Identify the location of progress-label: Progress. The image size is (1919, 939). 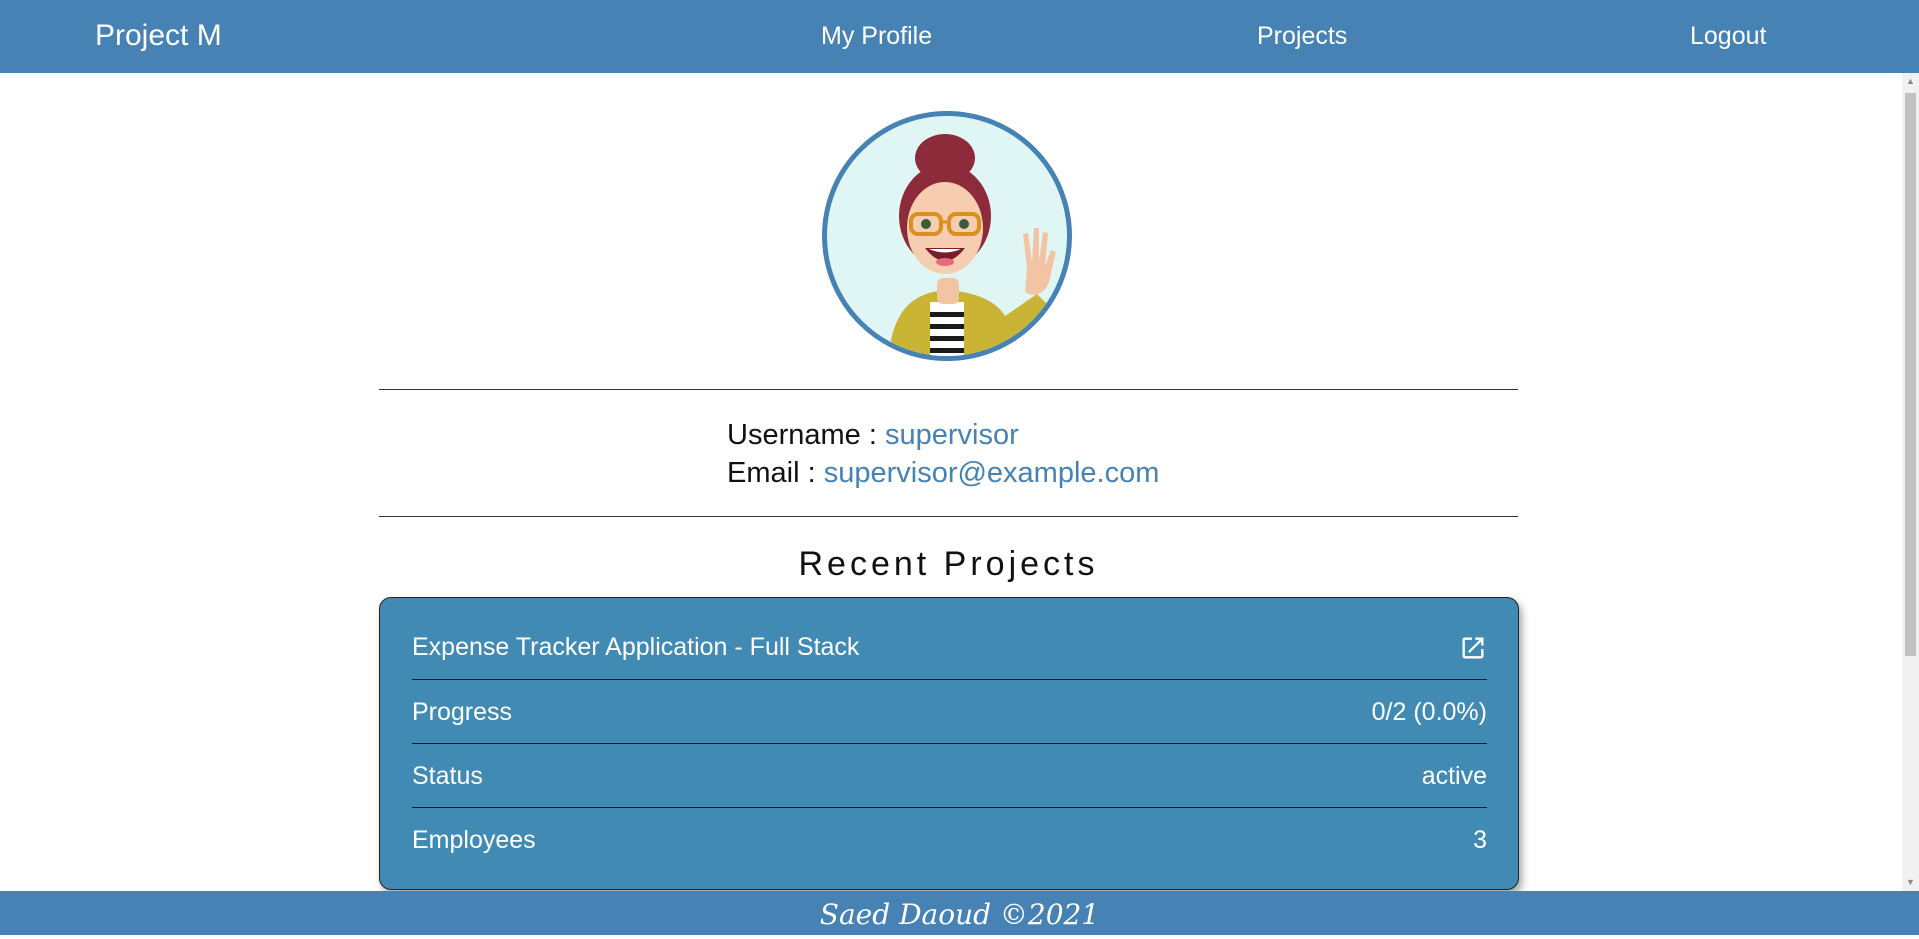
(462, 712).